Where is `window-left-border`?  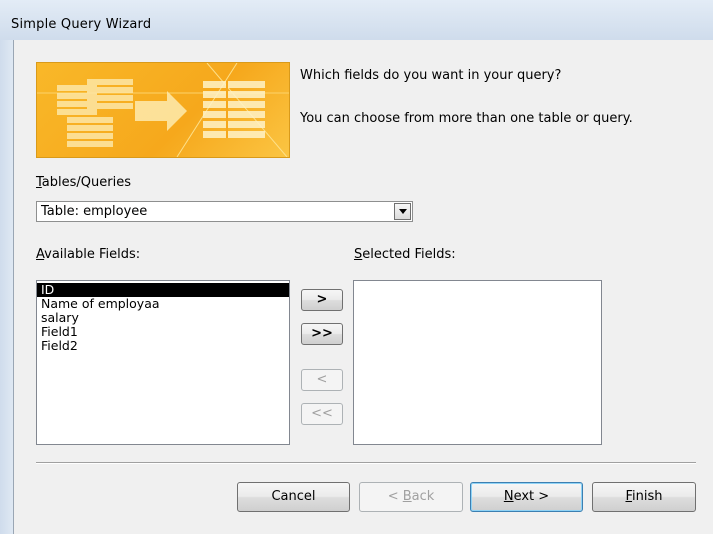 window-left-border is located at coordinates (6, 287).